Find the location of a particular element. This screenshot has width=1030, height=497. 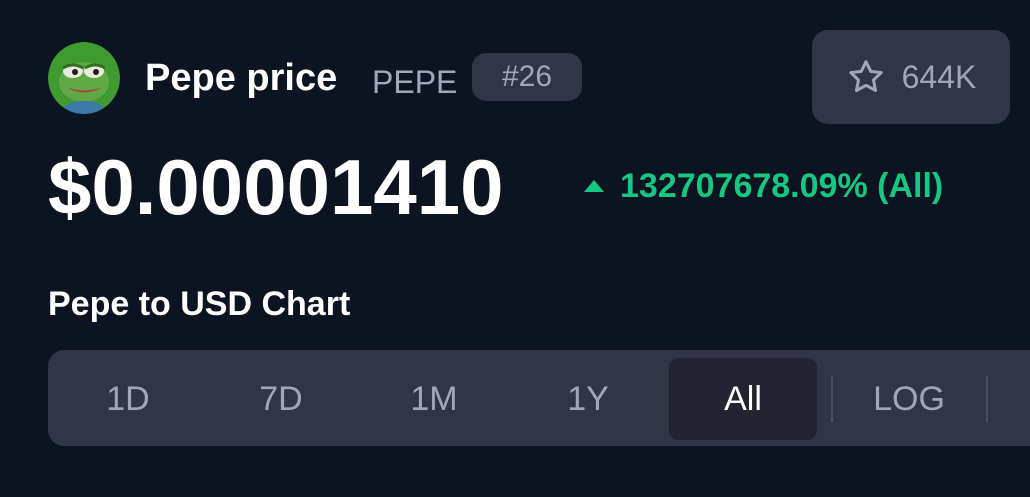

range-1d-button: 1D is located at coordinates (128, 399).